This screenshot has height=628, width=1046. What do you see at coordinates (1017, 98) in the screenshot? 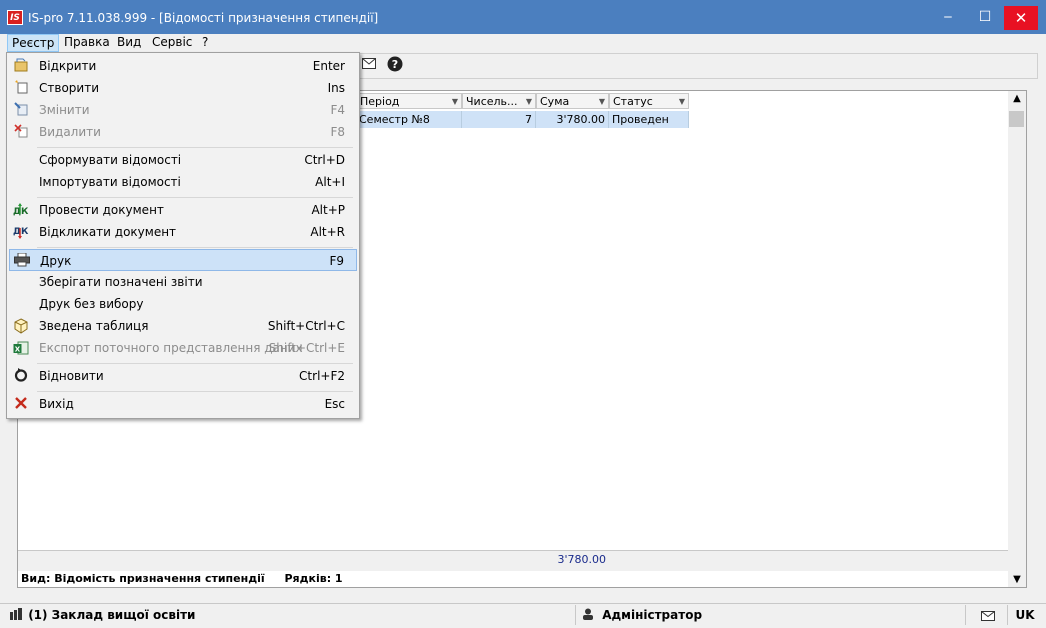
I see `scroll-up-icon: ▲` at bounding box center [1017, 98].